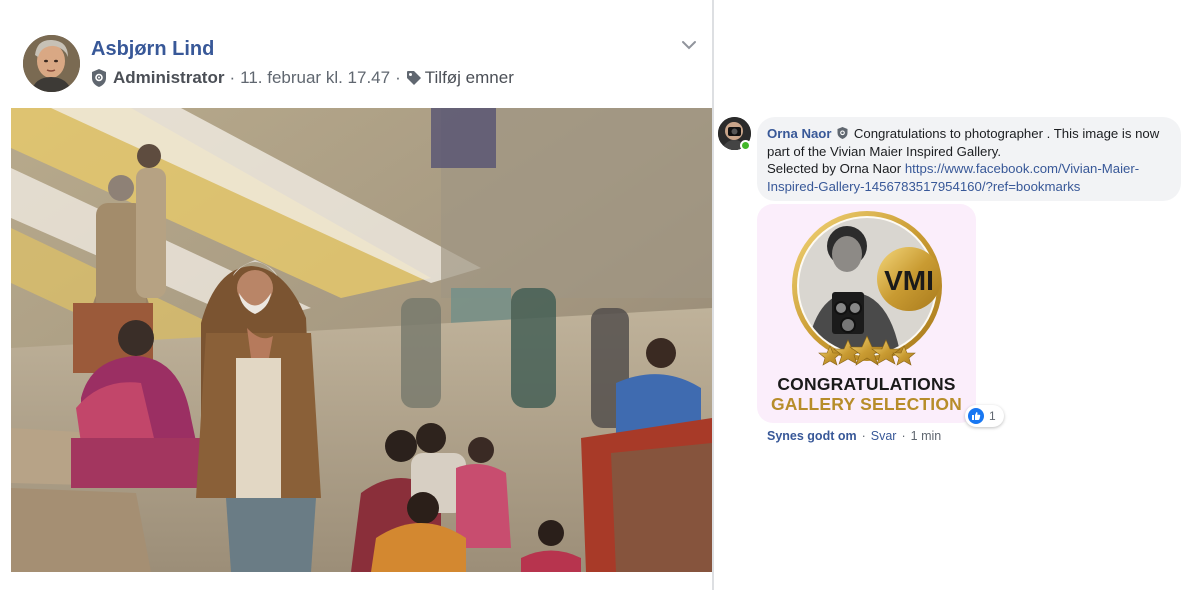 Image resolution: width=1181 pixels, height=590 pixels. Describe the element at coordinates (812, 436) in the screenshot. I see `like-button: Synes godt om` at that location.